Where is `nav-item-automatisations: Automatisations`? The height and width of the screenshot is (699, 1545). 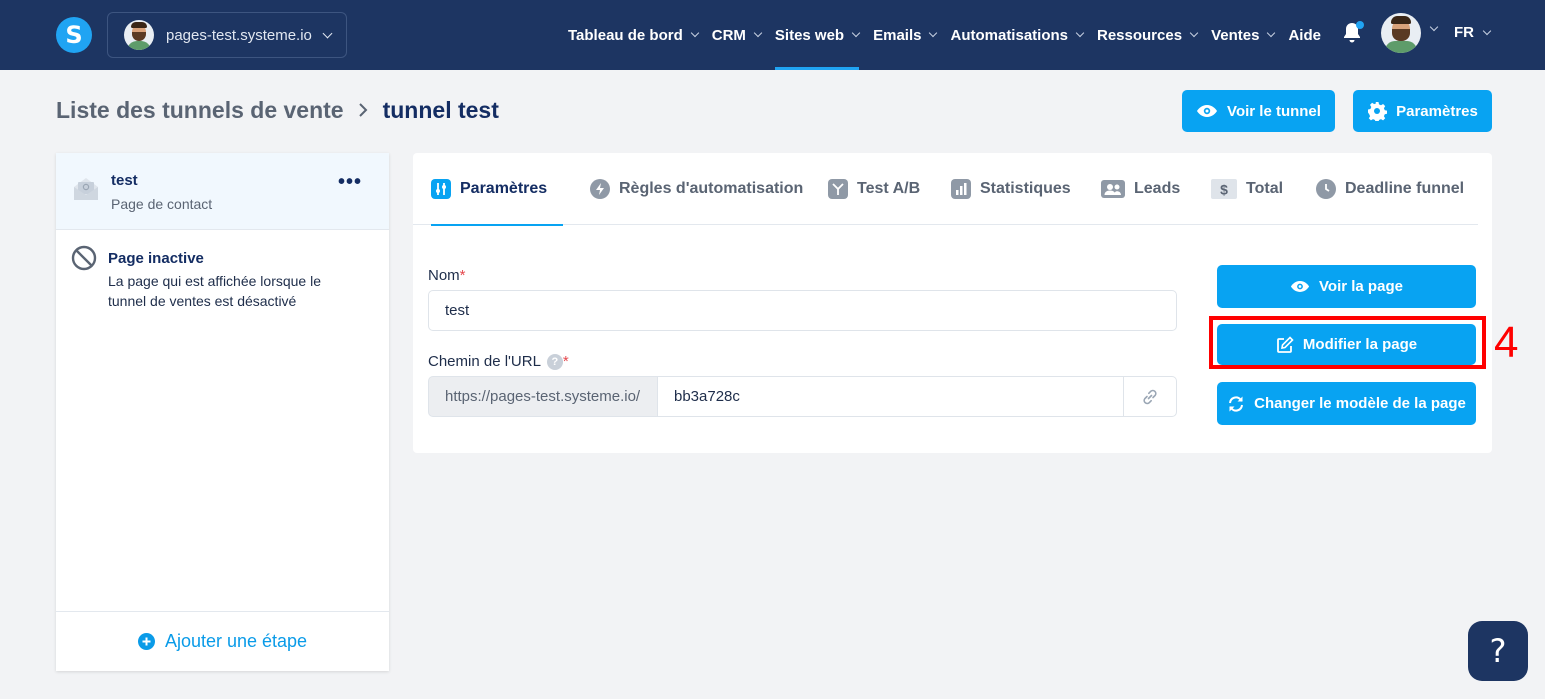 nav-item-automatisations: Automatisations is located at coordinates (1017, 35).